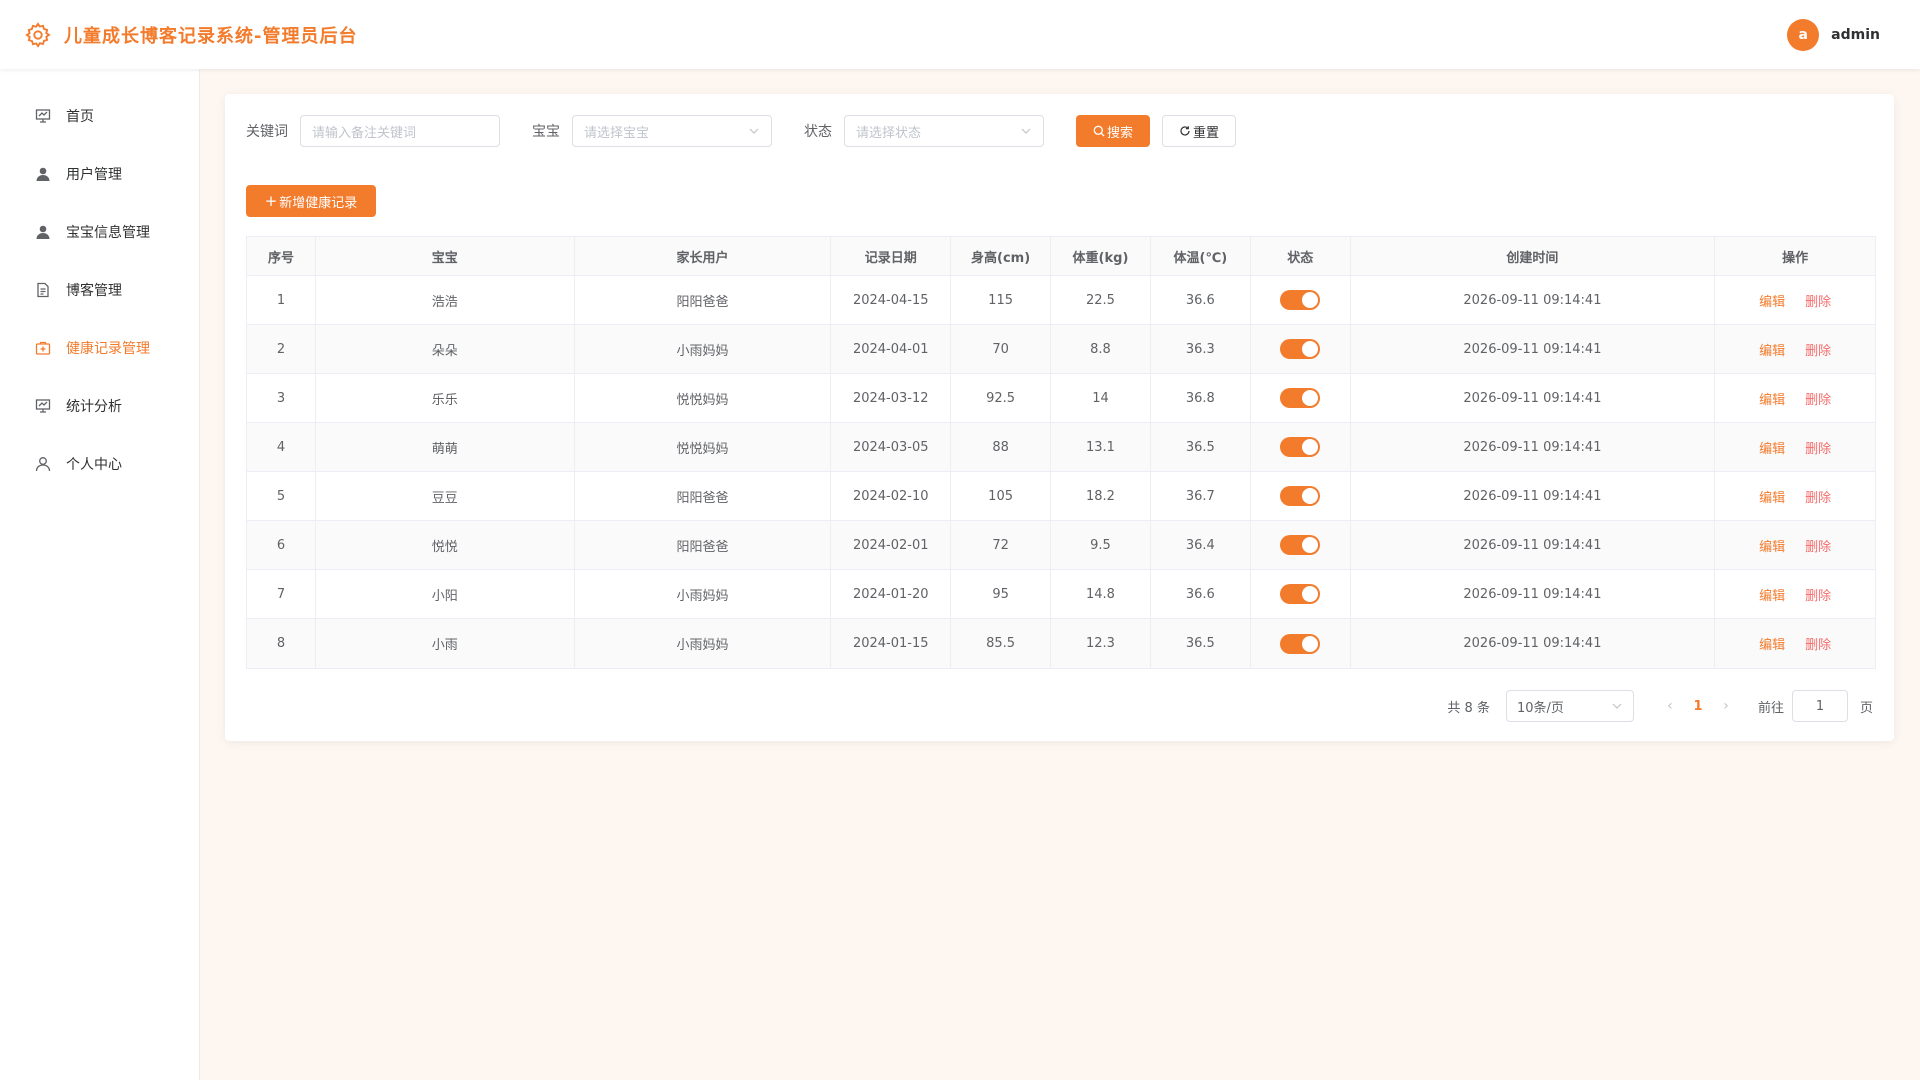 Image resolution: width=1920 pixels, height=1080 pixels. What do you see at coordinates (99, 406) in the screenshot?
I see `sidebar-item-statistics: 统计分析` at bounding box center [99, 406].